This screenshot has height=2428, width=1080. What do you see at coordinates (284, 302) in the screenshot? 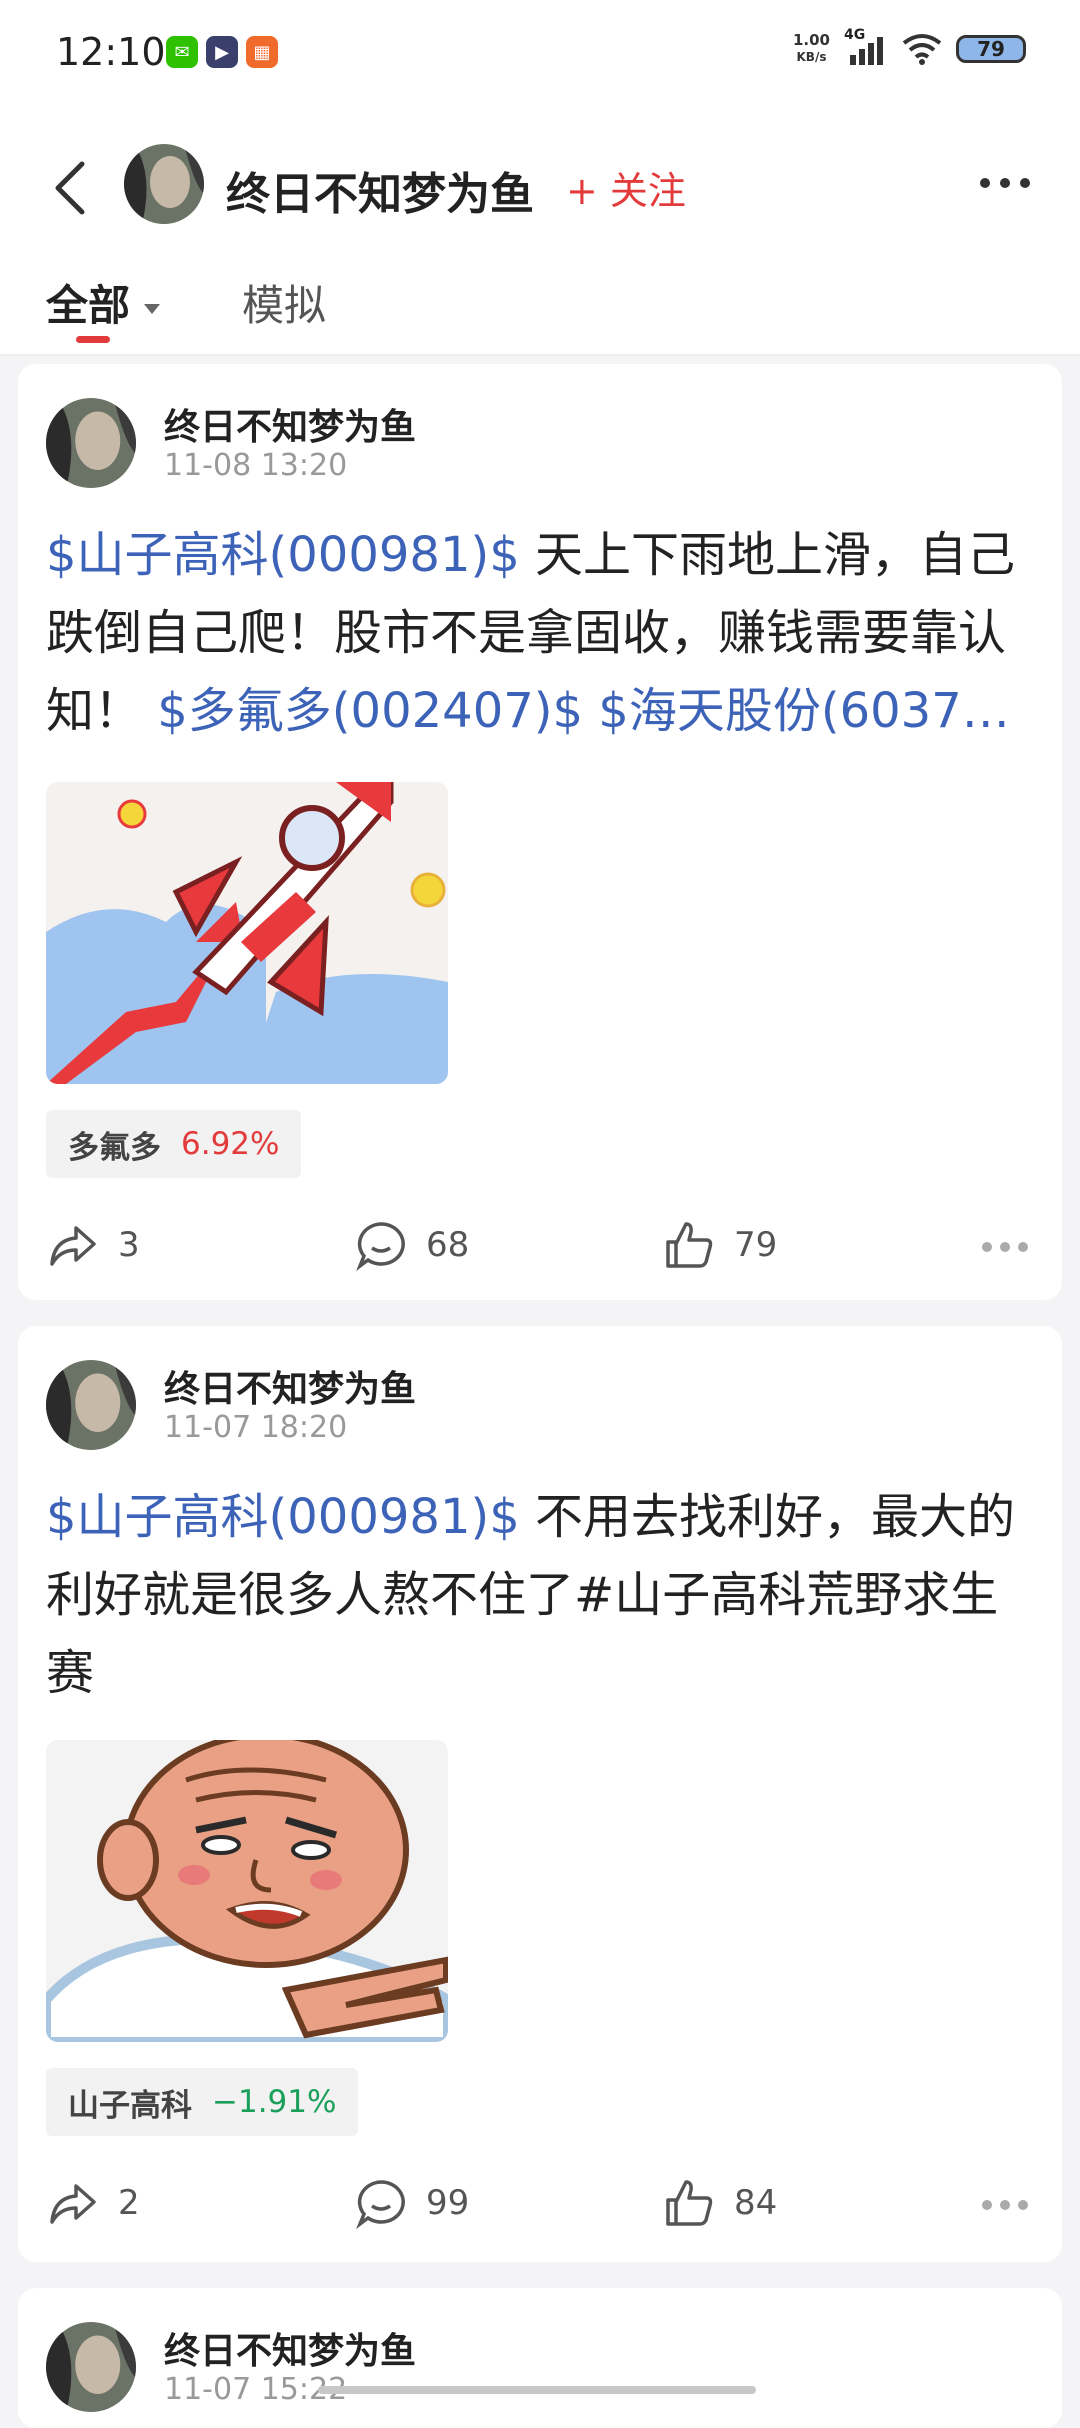
I see `tab-simulated: 模拟` at bounding box center [284, 302].